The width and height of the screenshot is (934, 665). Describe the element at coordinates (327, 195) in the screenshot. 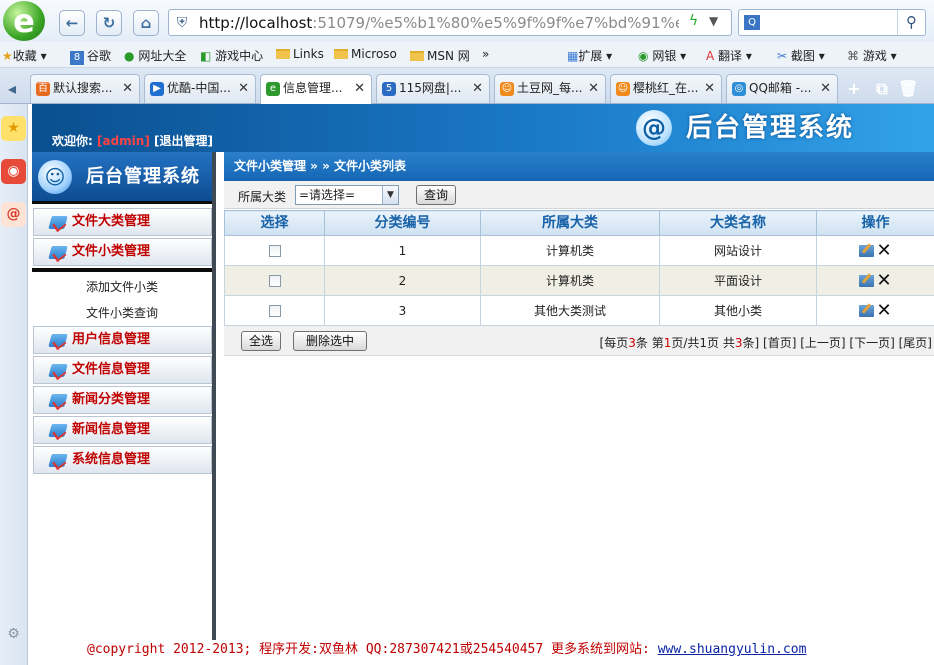

I see `category-select-value: =请选择=` at that location.